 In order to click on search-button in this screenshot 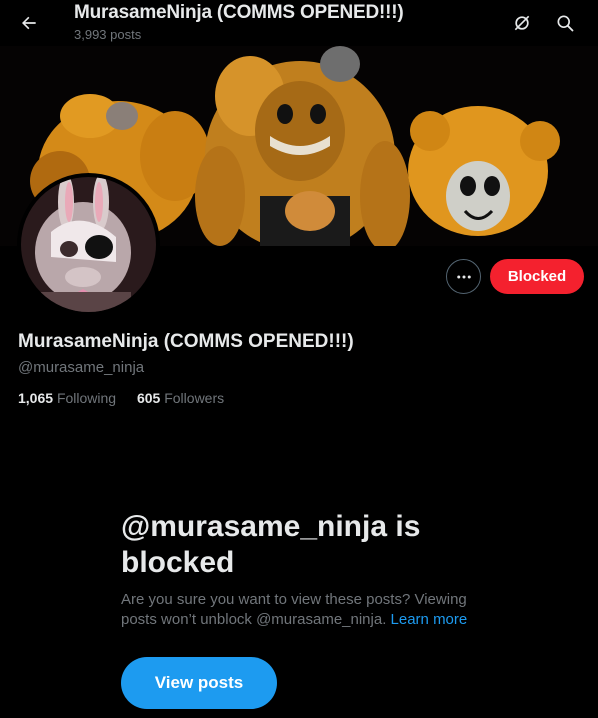, I will do `click(565, 23)`.